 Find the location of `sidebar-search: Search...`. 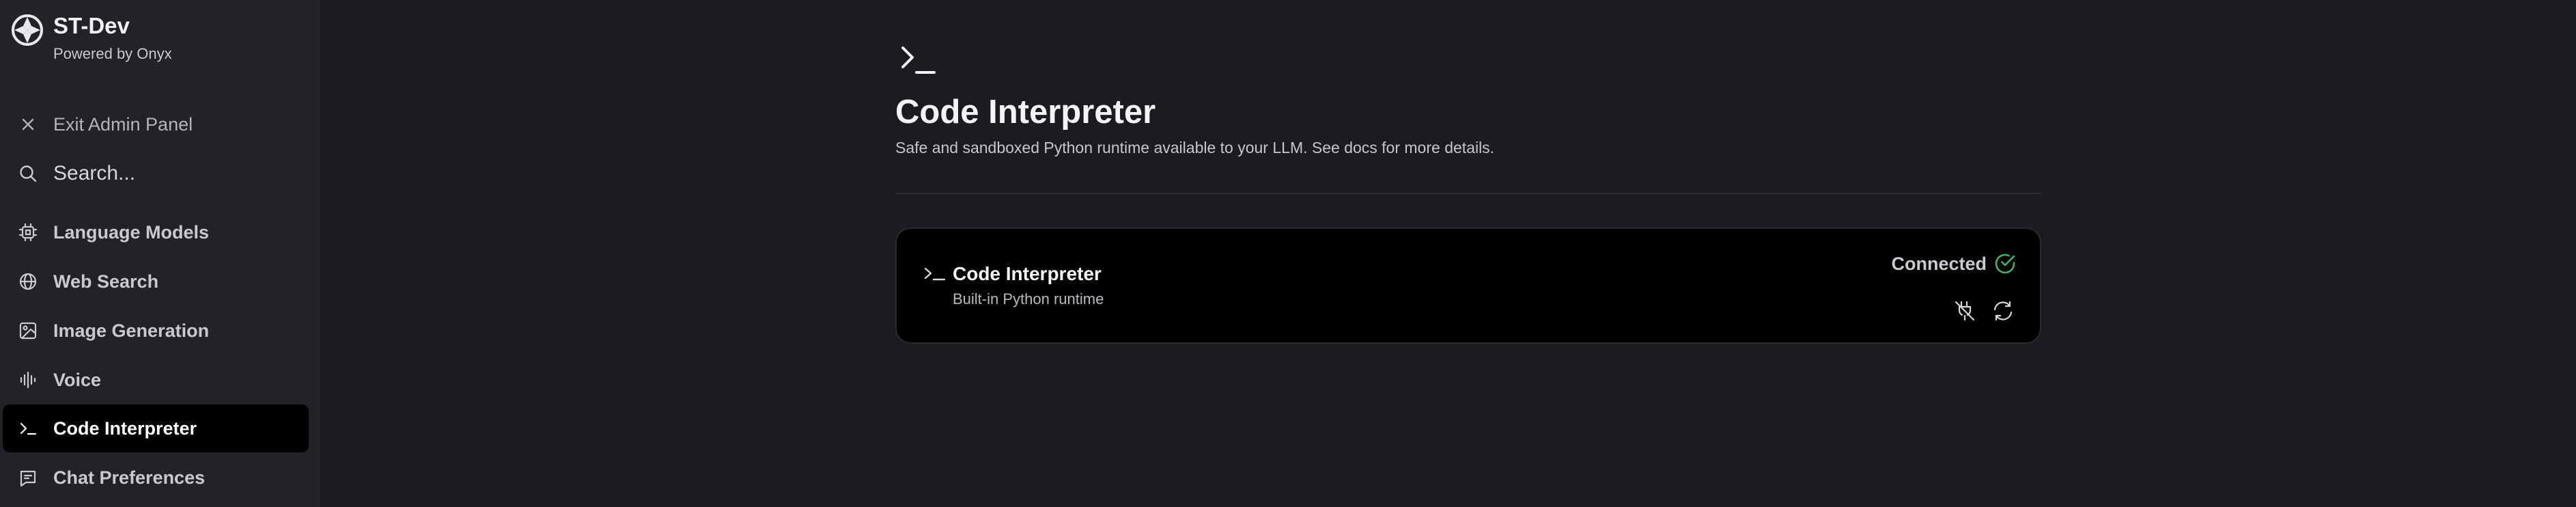

sidebar-search: Search... is located at coordinates (156, 173).